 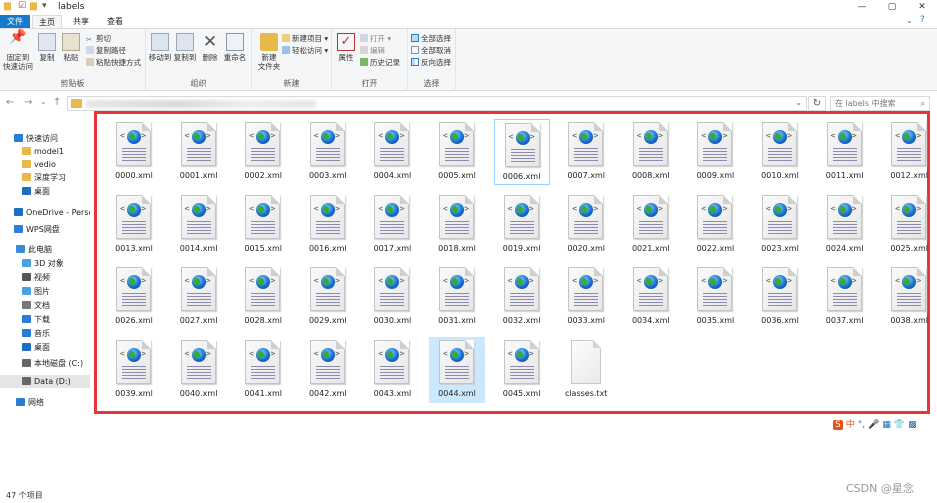 I want to click on tab-view: 查看, so click(x=115, y=21).